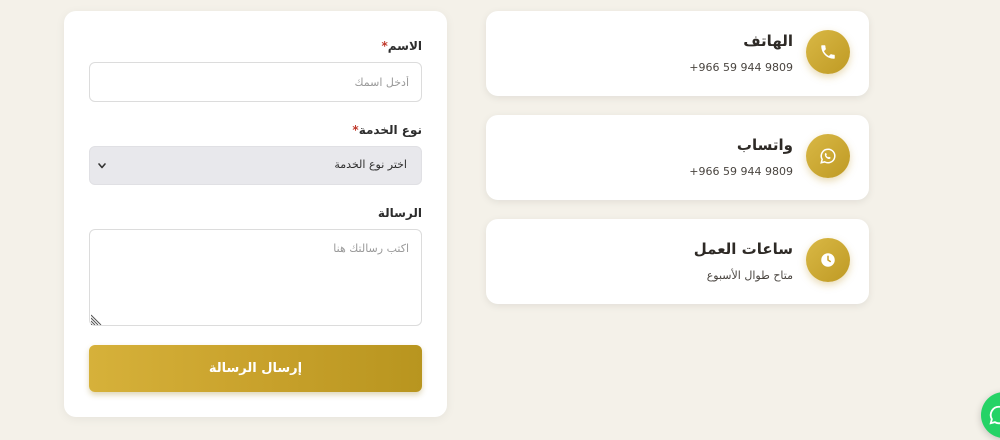 The height and width of the screenshot is (440, 1000). Describe the element at coordinates (97, 319) in the screenshot. I see `resize-handle-icon` at that location.